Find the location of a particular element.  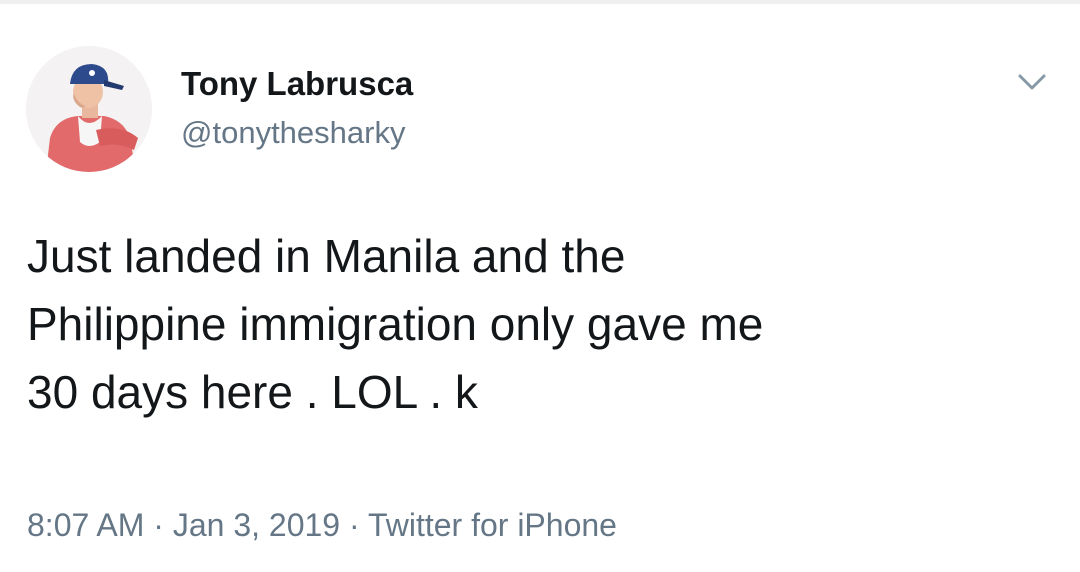

chevron-down-icon is located at coordinates (1032, 83).